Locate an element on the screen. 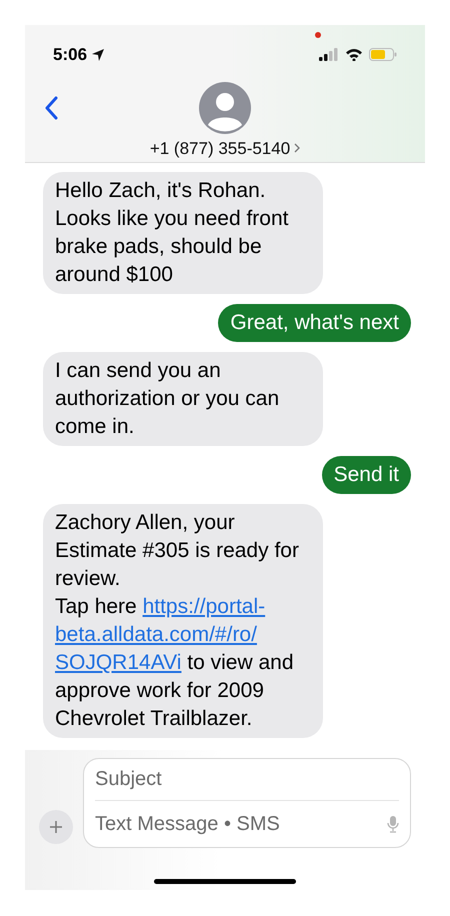 This screenshot has height=916, width=450. message-bubble: I can send you an authorization or you can come in. is located at coordinates (183, 399).